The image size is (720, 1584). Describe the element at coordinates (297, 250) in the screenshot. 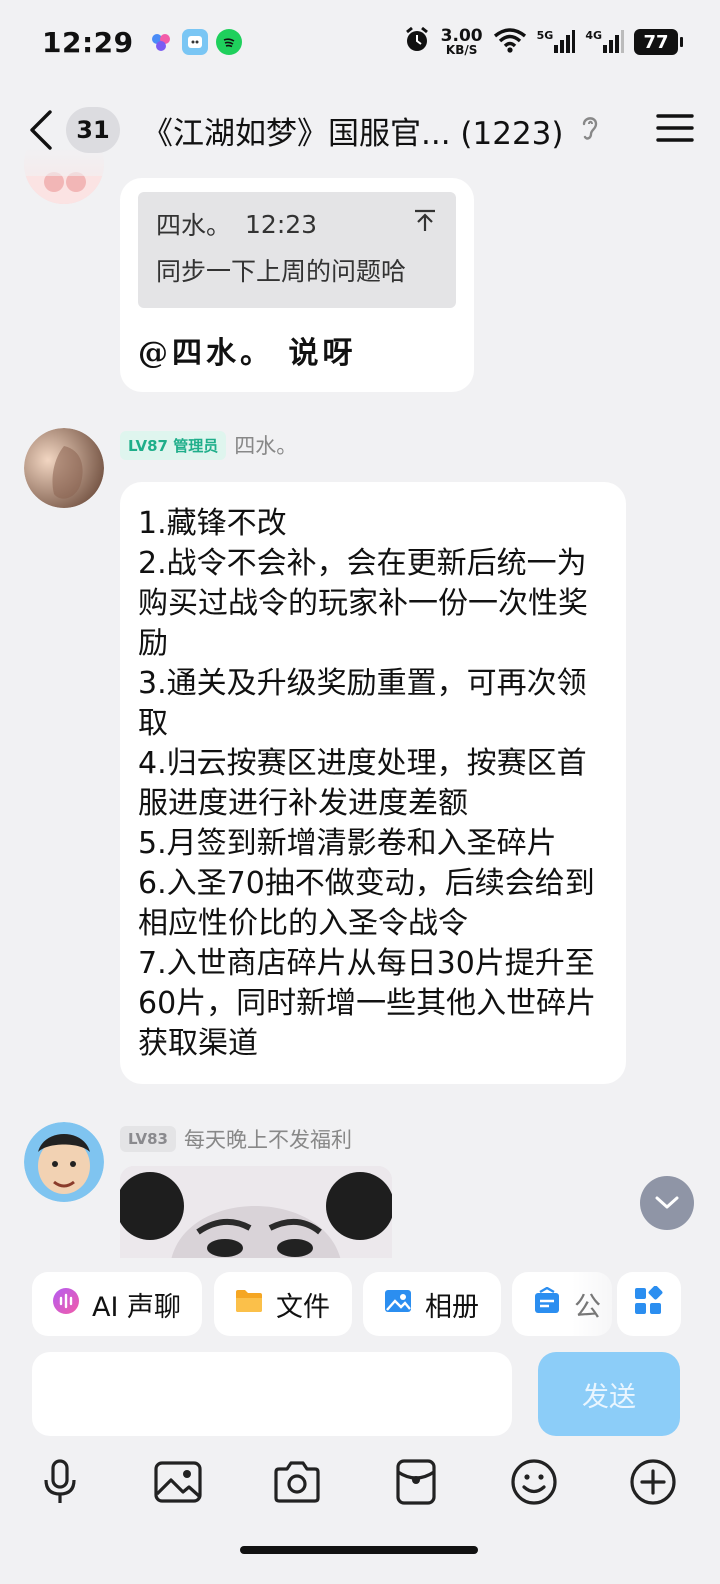

I see `quoted-message: 四水。 12:23 同步一下上周的问题哈` at that location.